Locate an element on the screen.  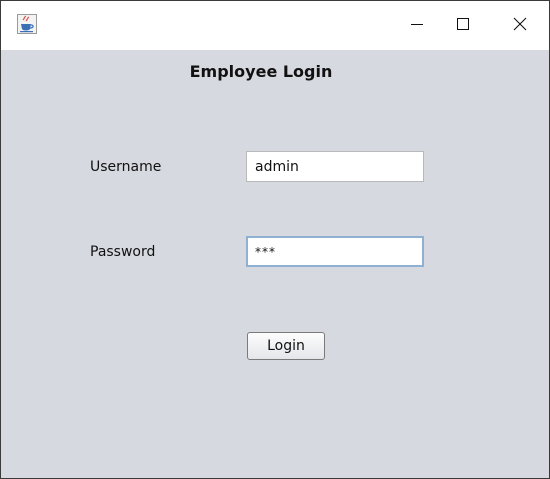
maximize-icon is located at coordinates (463, 25).